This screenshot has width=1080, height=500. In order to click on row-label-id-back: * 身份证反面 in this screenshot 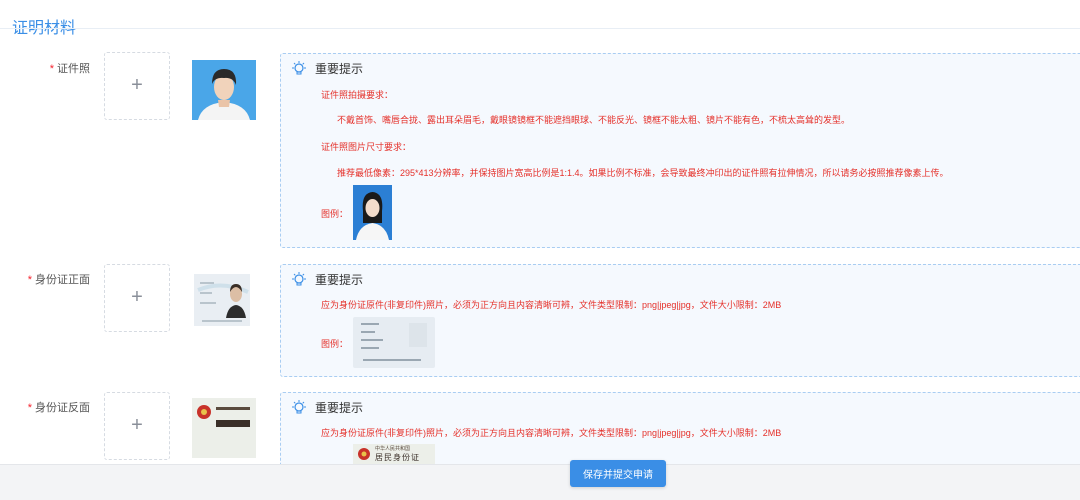, I will do `click(45, 407)`.